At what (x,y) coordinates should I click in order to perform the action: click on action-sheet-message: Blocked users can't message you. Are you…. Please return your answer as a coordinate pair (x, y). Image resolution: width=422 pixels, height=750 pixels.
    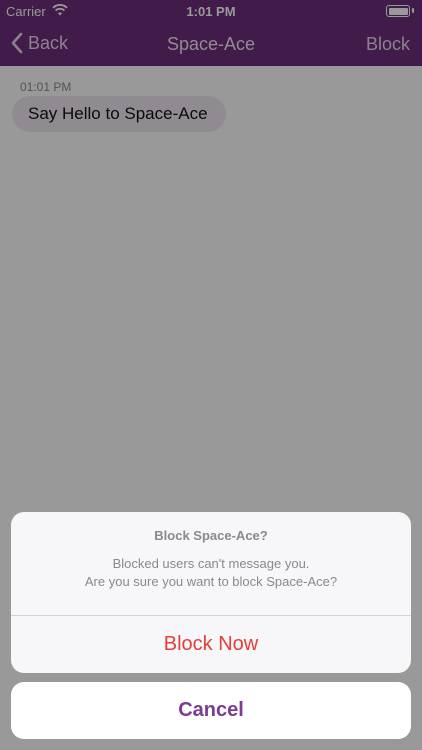
    Looking at the image, I should click on (211, 573).